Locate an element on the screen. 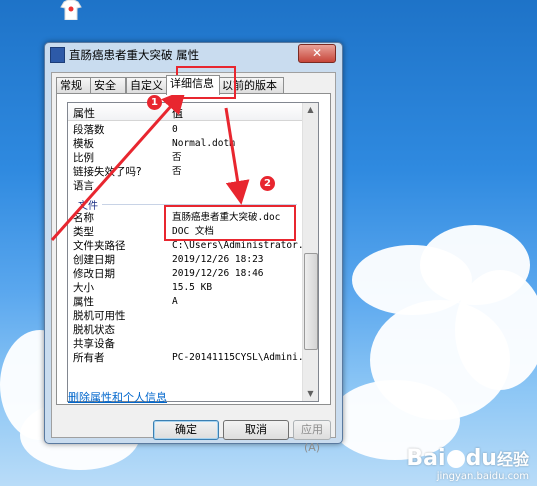 This screenshot has height=486, width=537. tab-custom: 自定义 is located at coordinates (148, 85).